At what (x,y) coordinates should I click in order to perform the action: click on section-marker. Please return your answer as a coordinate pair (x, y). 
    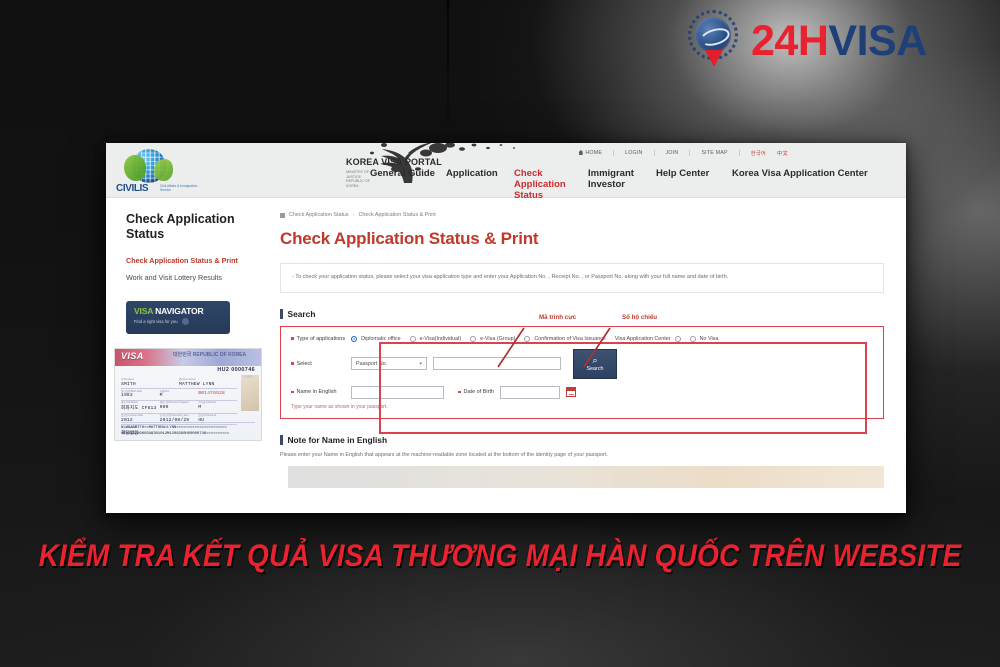
    Looking at the image, I should click on (281, 313).